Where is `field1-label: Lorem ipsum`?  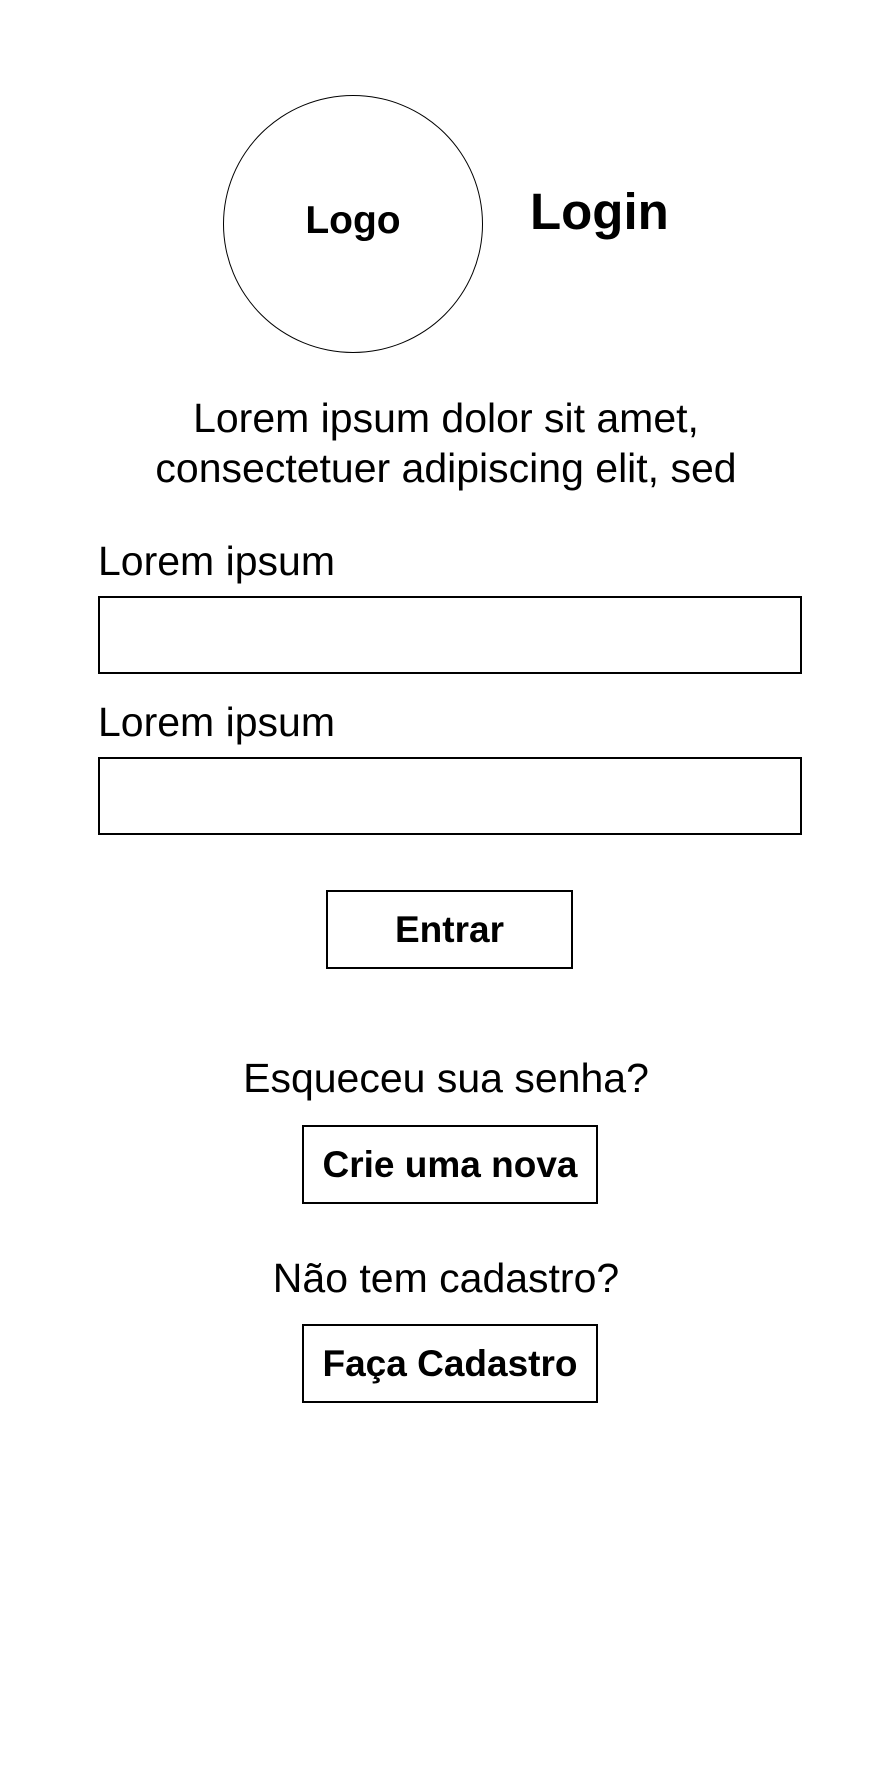 field1-label: Lorem ipsum is located at coordinates (216, 561).